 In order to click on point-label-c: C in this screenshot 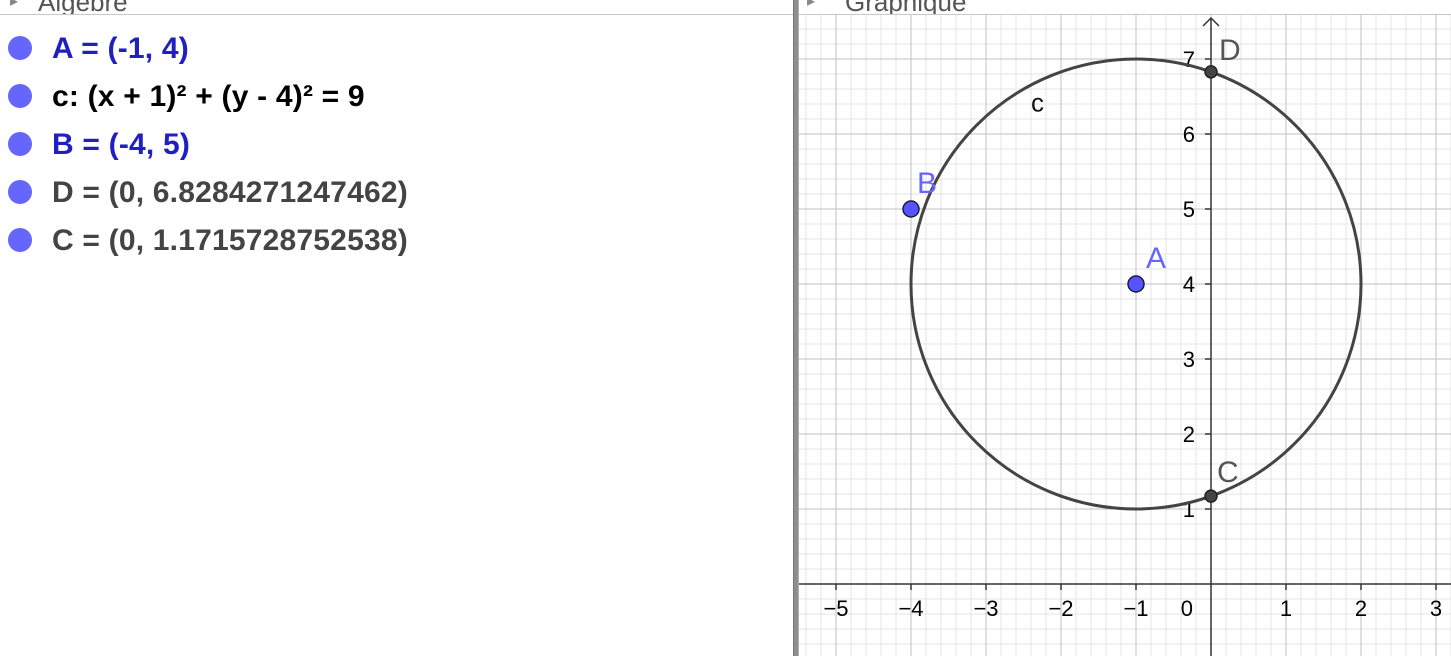, I will do `click(1228, 472)`.